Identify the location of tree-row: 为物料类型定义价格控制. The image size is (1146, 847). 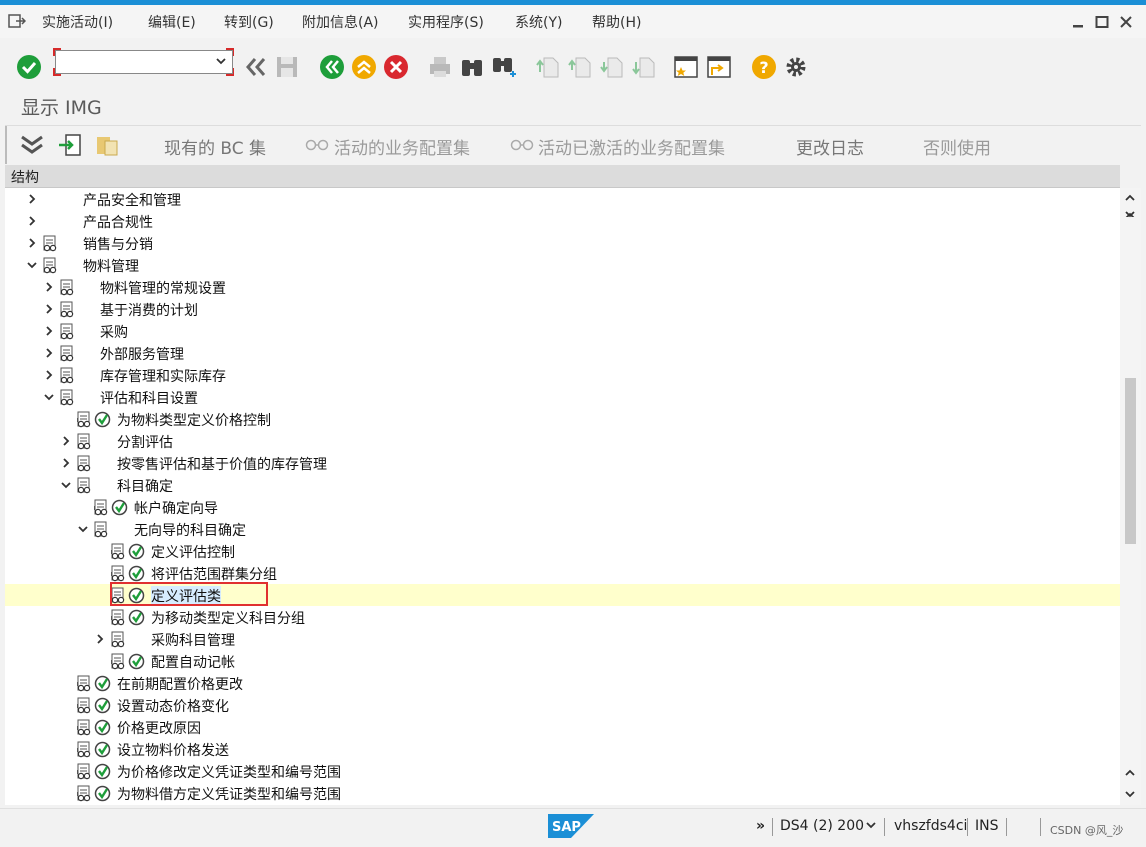
(562, 419).